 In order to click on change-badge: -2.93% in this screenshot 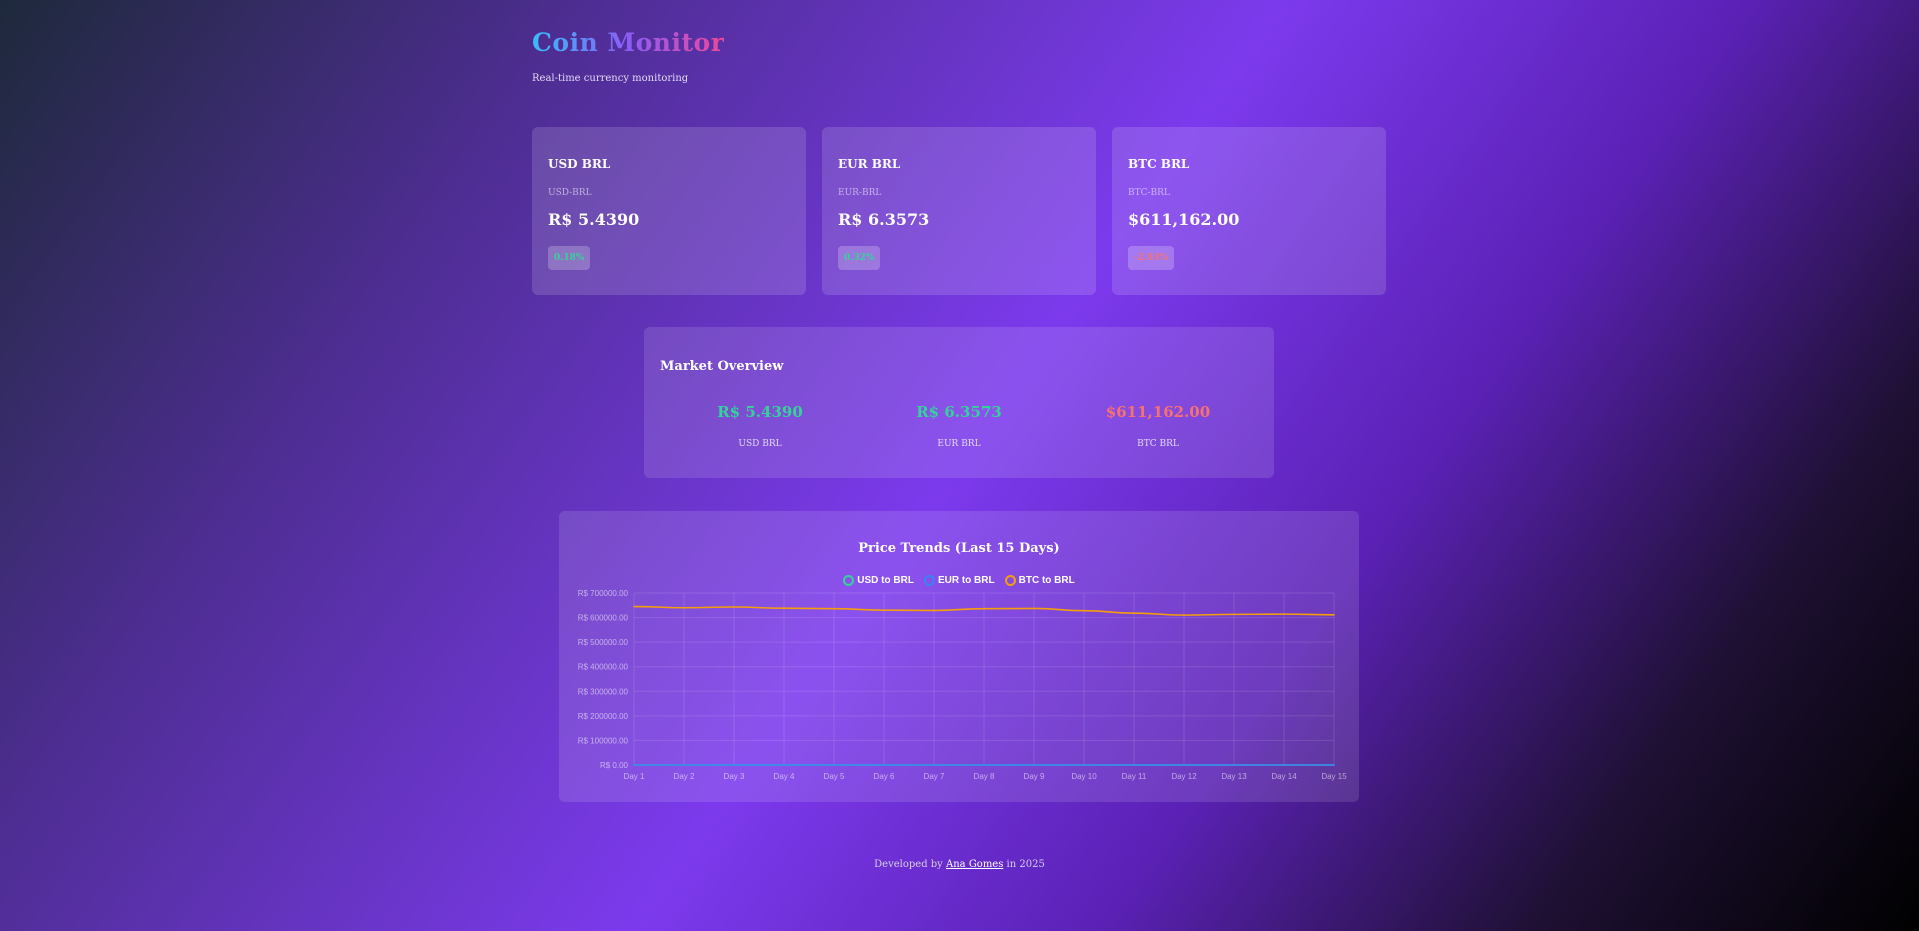, I will do `click(1151, 258)`.